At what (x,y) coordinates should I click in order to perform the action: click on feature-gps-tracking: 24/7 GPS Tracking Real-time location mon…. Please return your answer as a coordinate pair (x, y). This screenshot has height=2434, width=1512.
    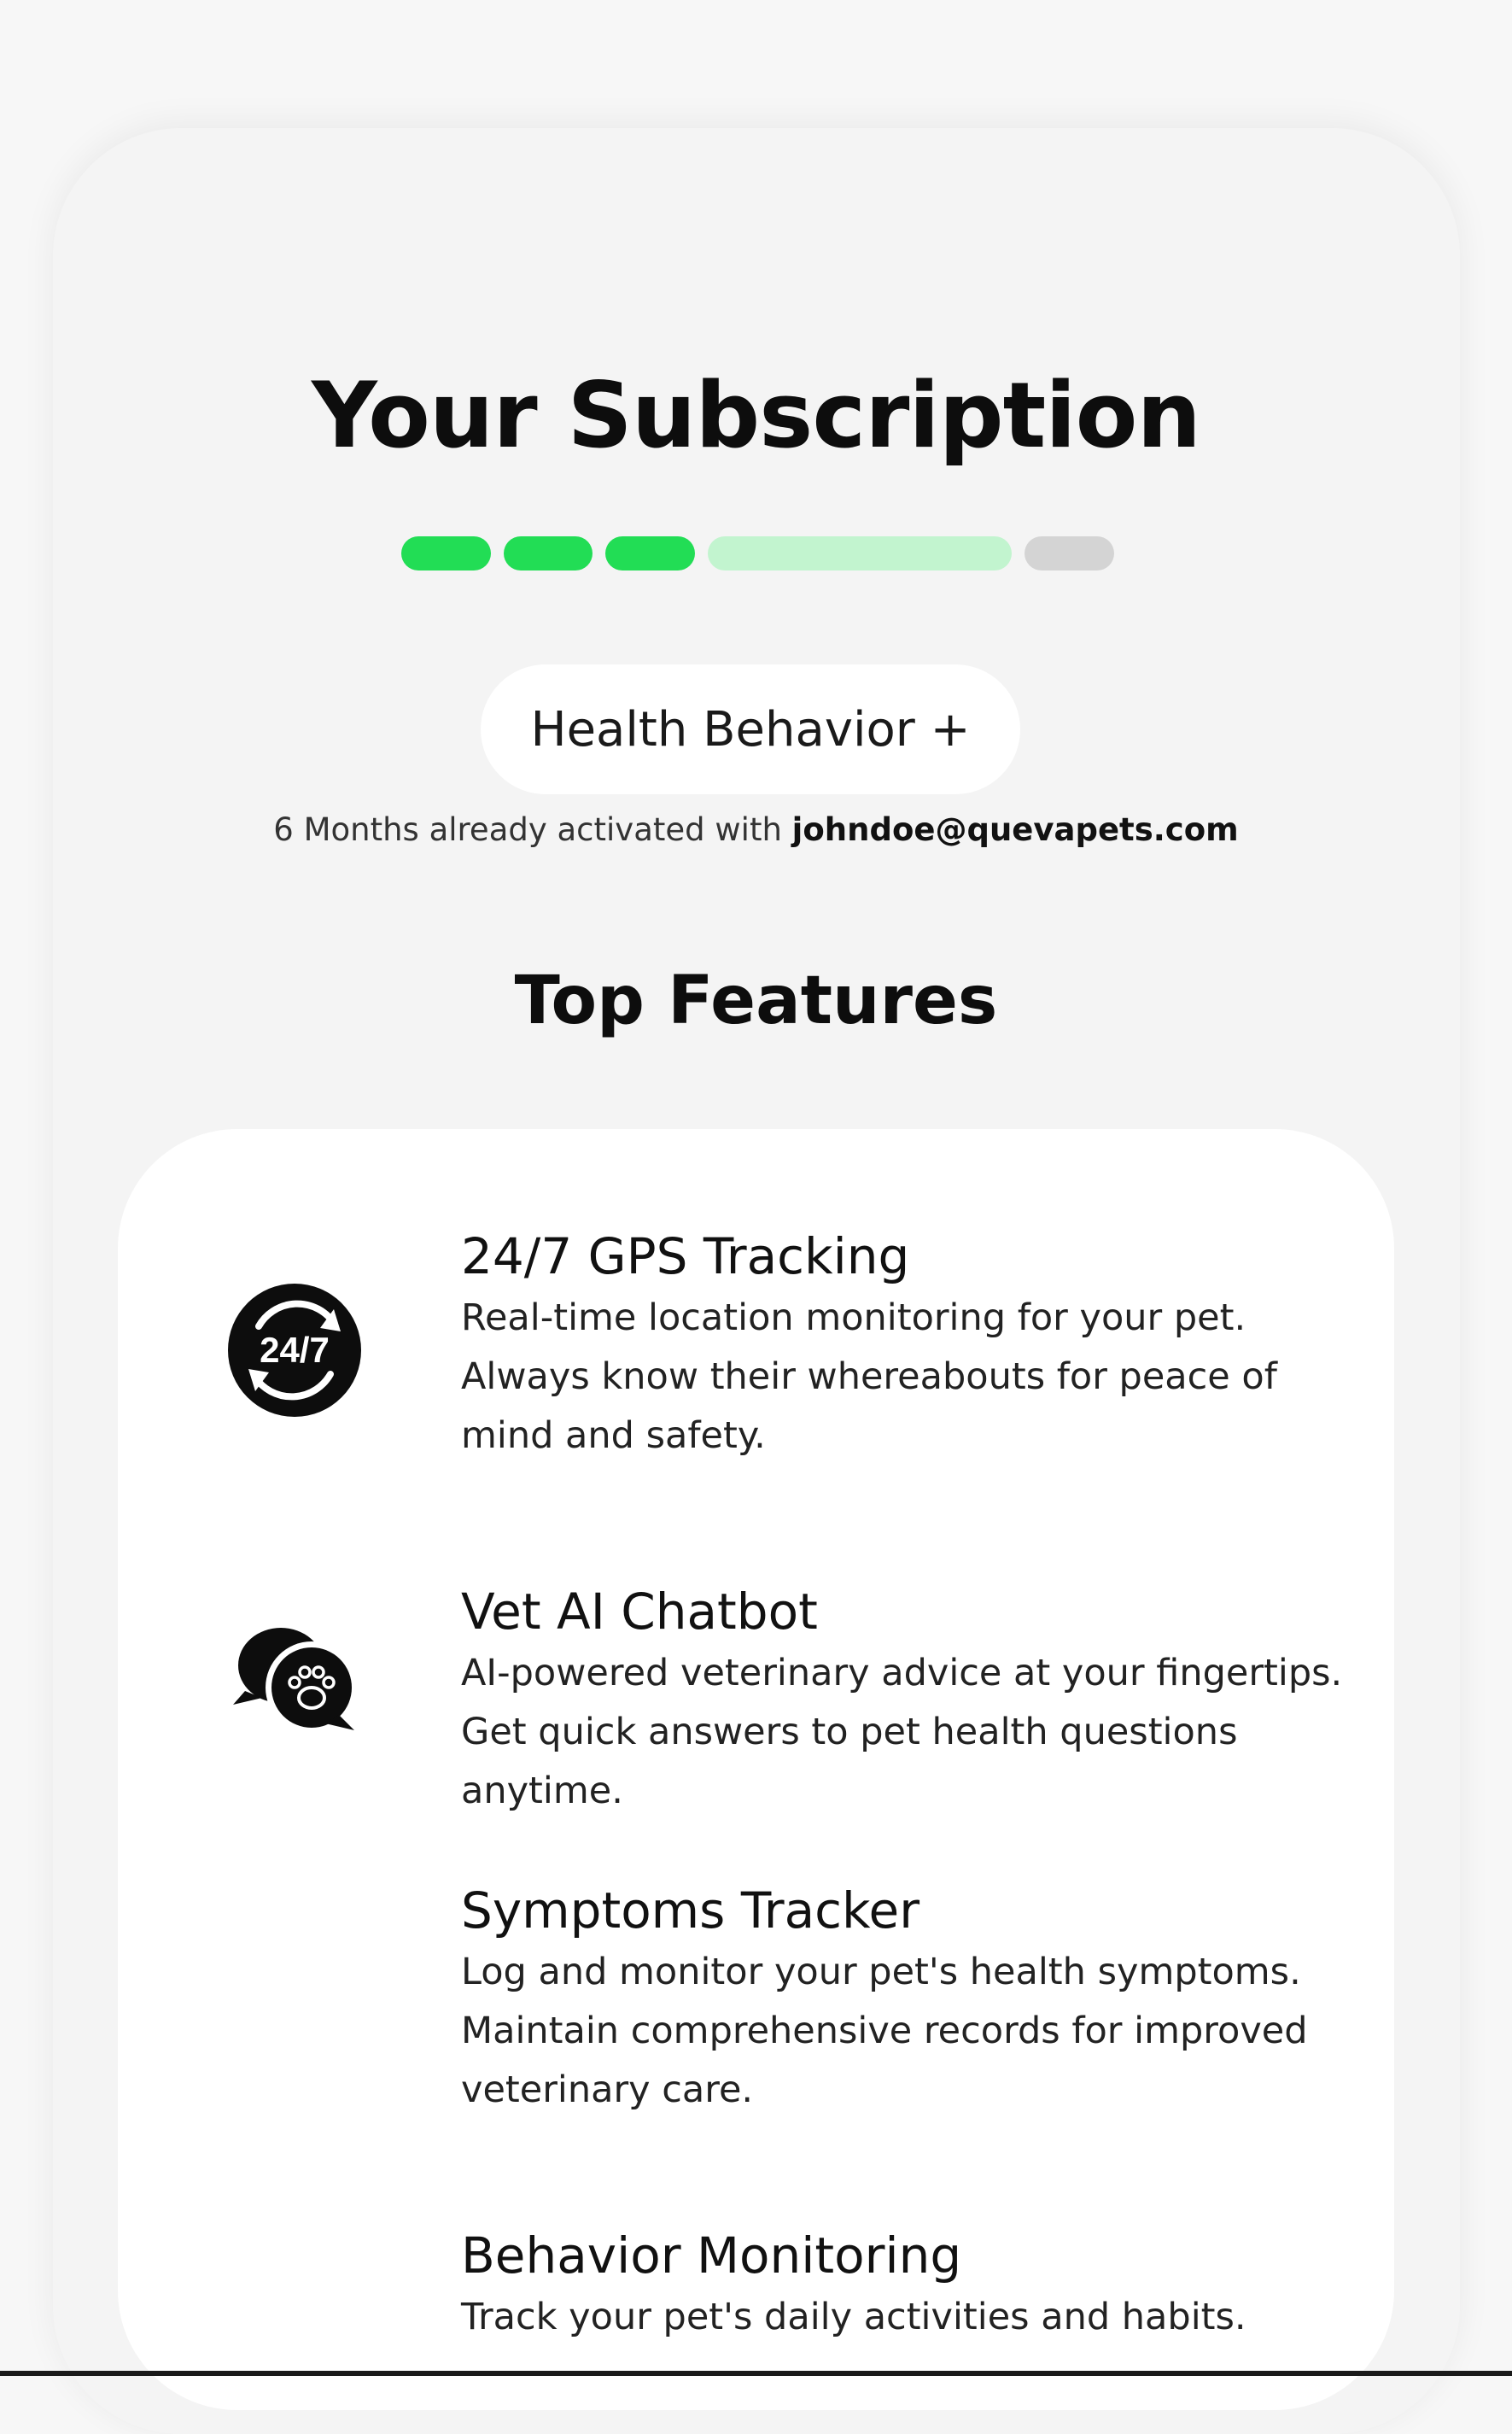
    Looking at the image, I should click on (905, 1346).